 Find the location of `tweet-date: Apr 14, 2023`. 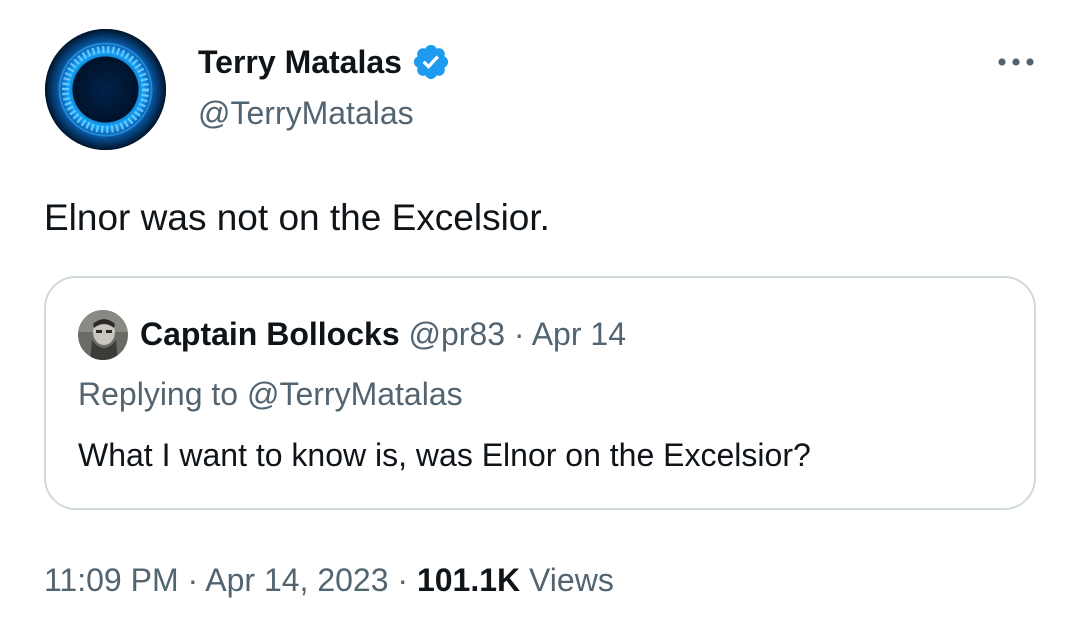

tweet-date: Apr 14, 2023 is located at coordinates (296, 580).